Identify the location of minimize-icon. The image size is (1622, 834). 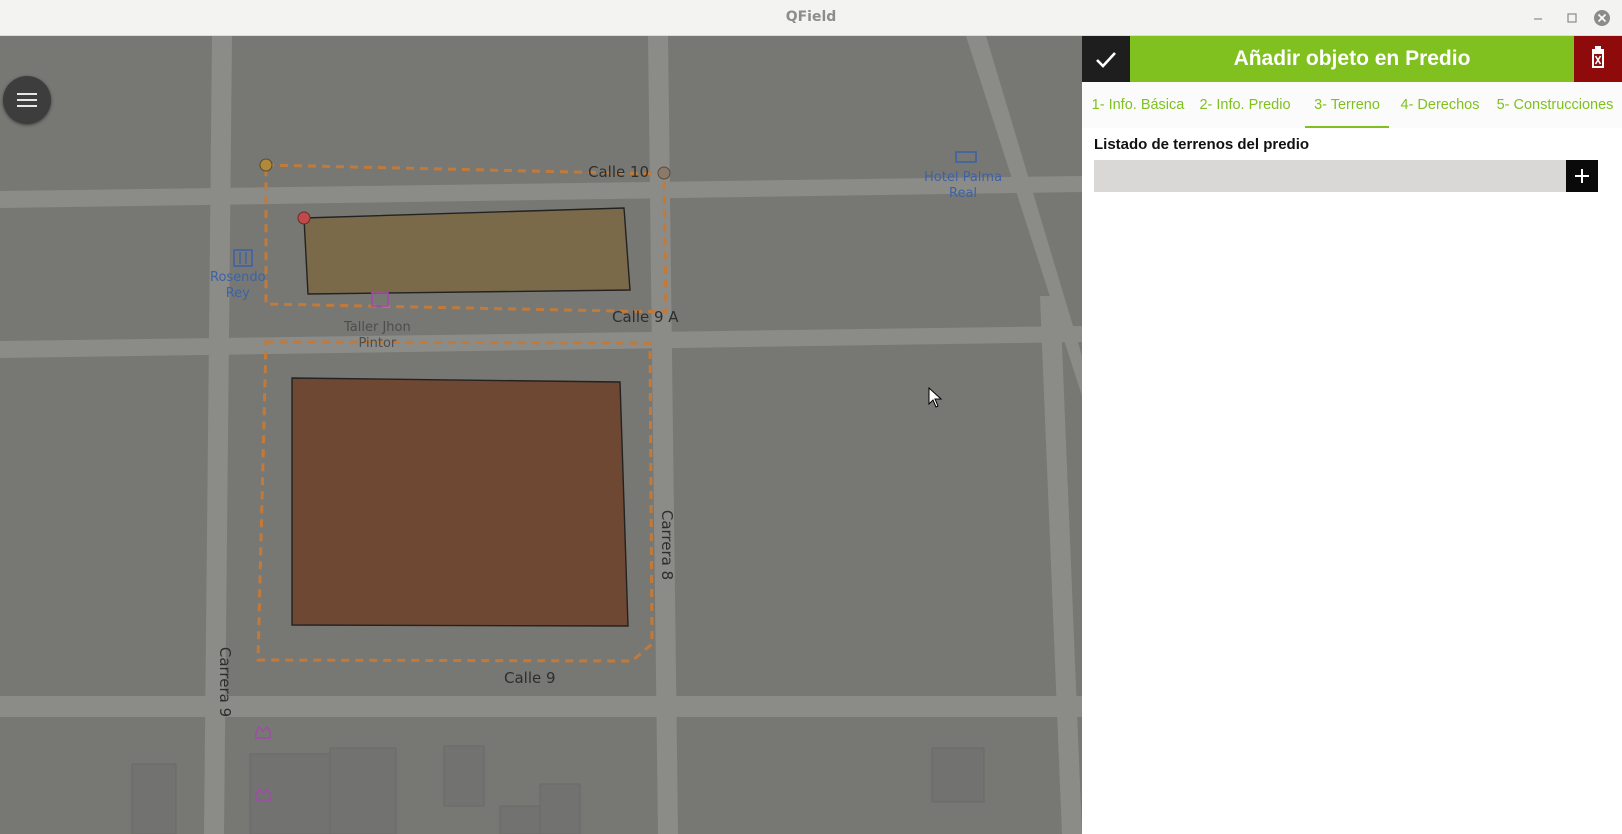
(1538, 18).